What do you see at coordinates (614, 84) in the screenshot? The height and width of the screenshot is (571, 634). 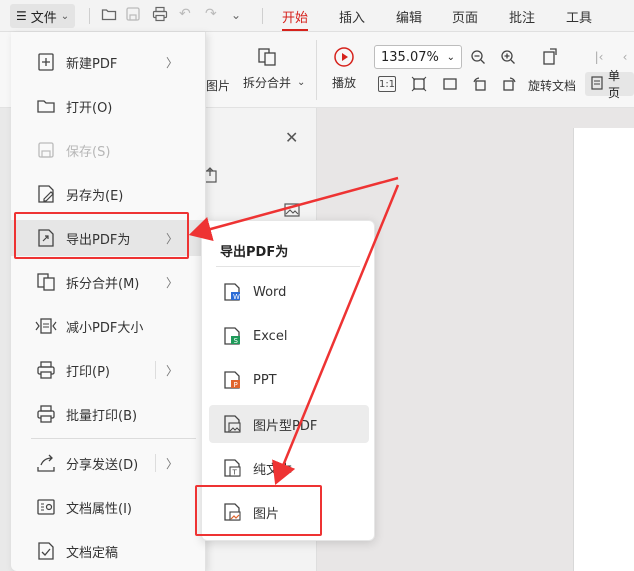 I see `single-page-label: 单页` at bounding box center [614, 84].